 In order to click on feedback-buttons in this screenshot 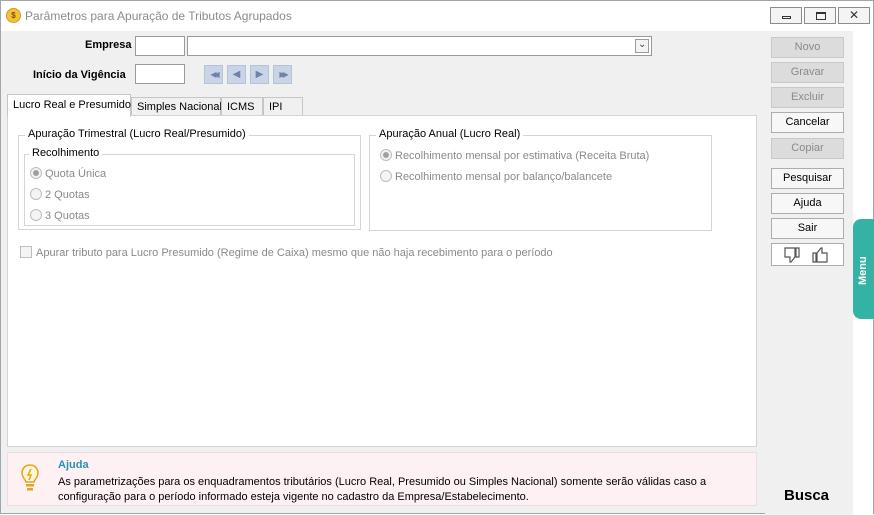, I will do `click(807, 254)`.